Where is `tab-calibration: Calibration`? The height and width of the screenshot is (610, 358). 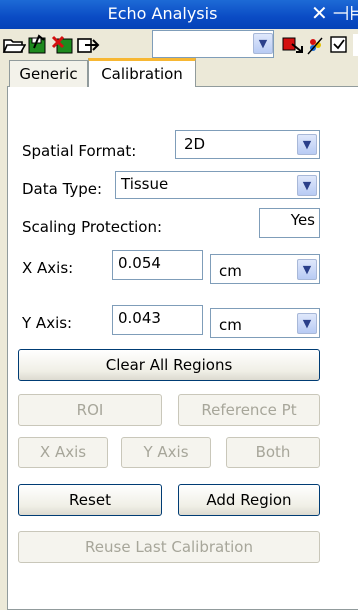
tab-calibration: Calibration is located at coordinates (142, 72).